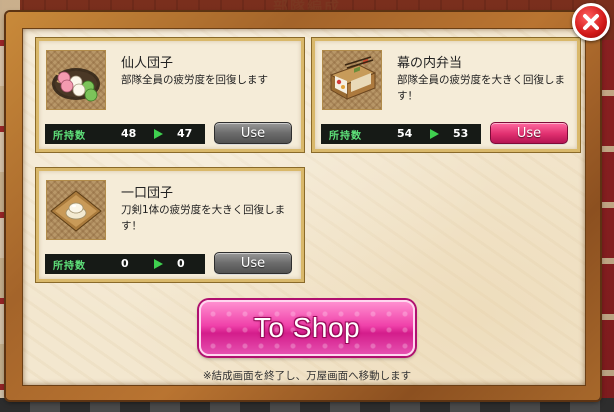 The image size is (614, 412). I want to click on item-description: 刀剣1体の疲労度を大きく回復します！, so click(203, 218).